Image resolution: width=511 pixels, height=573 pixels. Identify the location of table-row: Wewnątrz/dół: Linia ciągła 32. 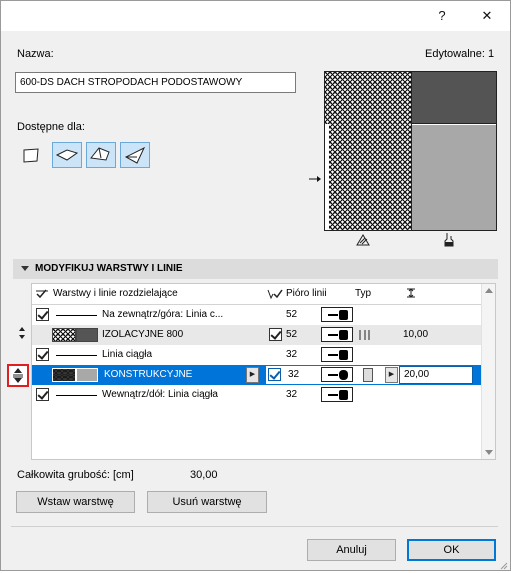
(263, 395).